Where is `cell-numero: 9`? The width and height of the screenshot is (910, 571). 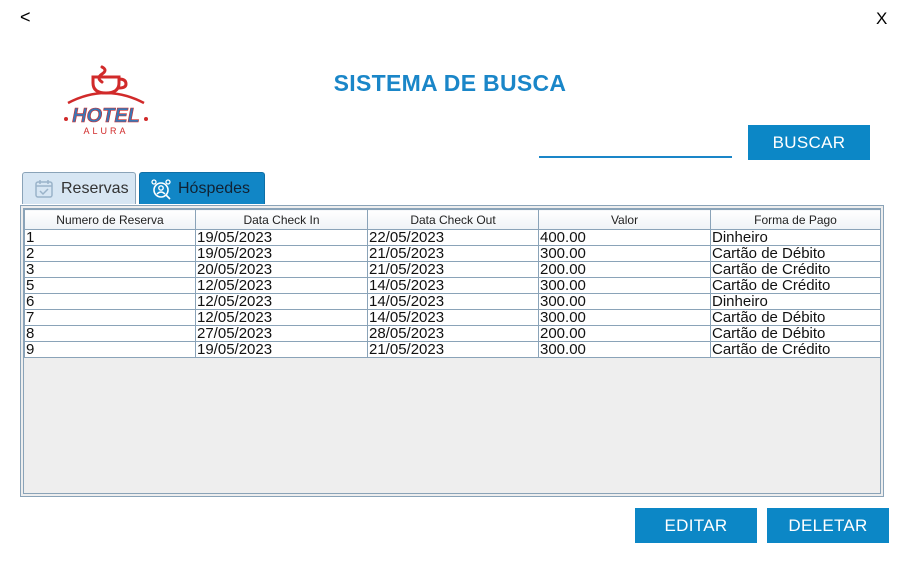 cell-numero: 9 is located at coordinates (110, 349).